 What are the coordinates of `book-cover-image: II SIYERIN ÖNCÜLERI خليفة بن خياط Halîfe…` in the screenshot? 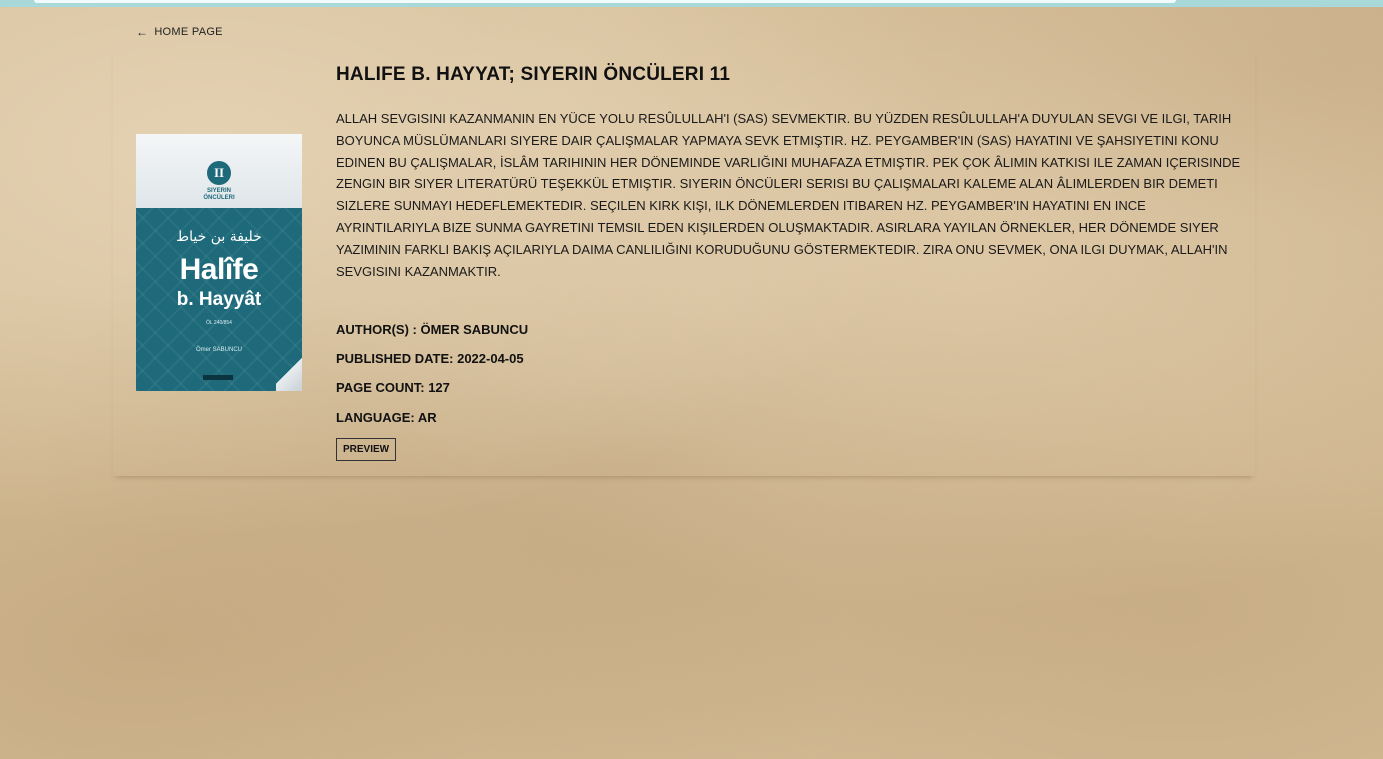 It's located at (219, 262).